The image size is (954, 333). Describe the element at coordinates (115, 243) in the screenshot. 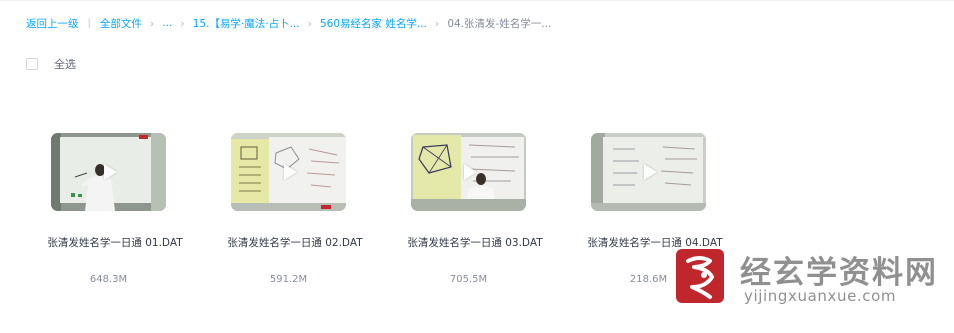

I see `file-name: 张清发姓名学一日通 01.DAT` at that location.